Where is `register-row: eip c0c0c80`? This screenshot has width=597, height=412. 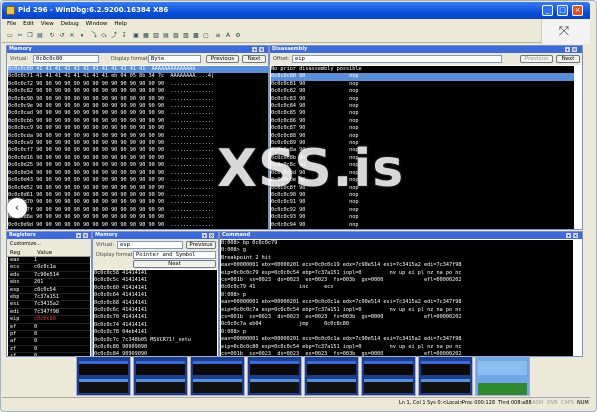 register-row: eip c0c0c80 is located at coordinates (49, 320).